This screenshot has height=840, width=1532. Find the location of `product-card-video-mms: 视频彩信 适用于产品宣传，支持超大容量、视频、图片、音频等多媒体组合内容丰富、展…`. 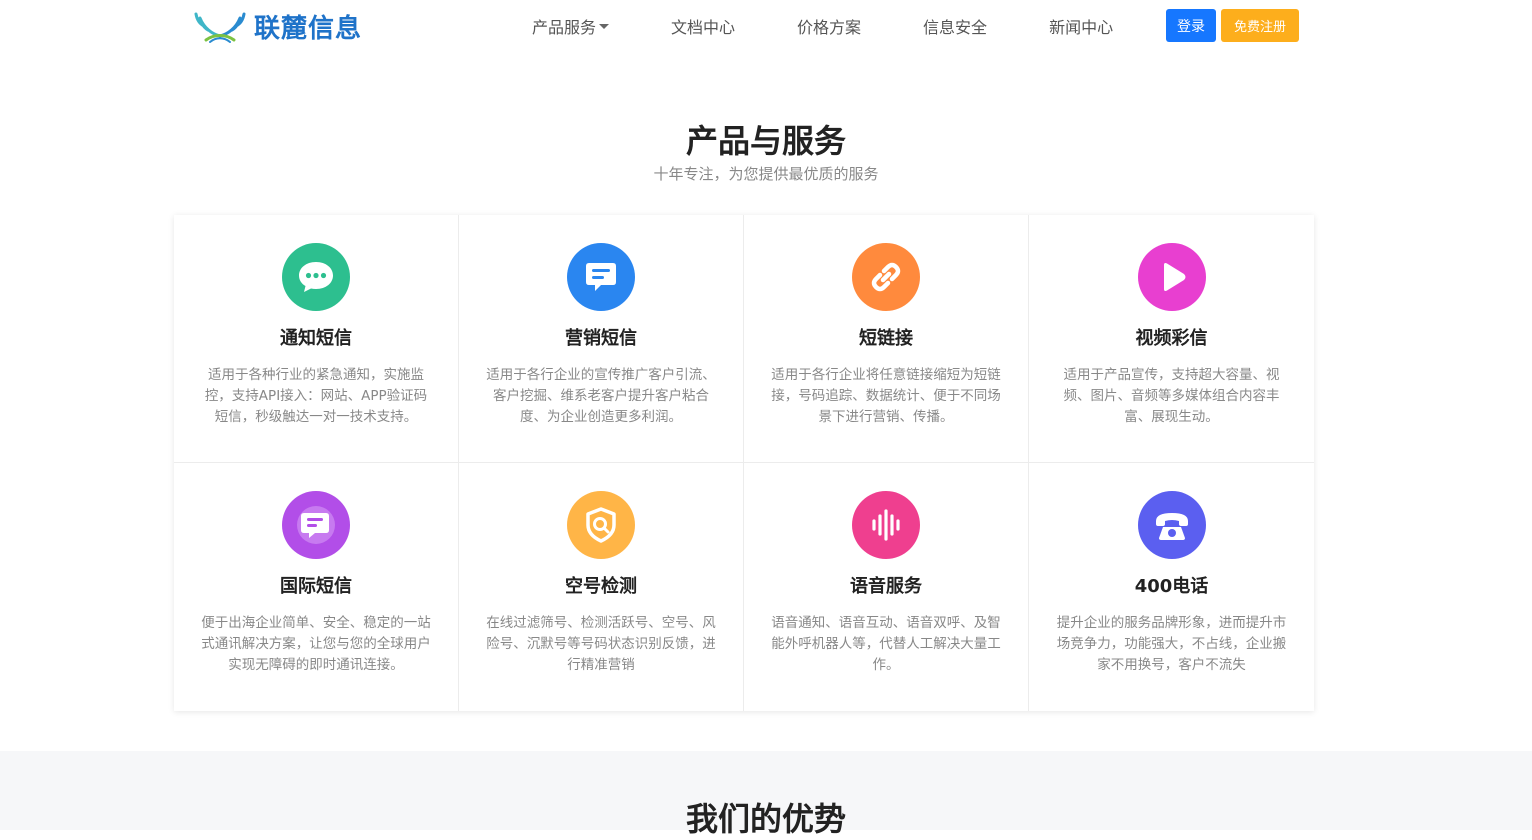

product-card-video-mms: 视频彩信 适用于产品宣传，支持超大容量、视频、图片、音频等多媒体组合内容丰富、展… is located at coordinates (1171, 339).